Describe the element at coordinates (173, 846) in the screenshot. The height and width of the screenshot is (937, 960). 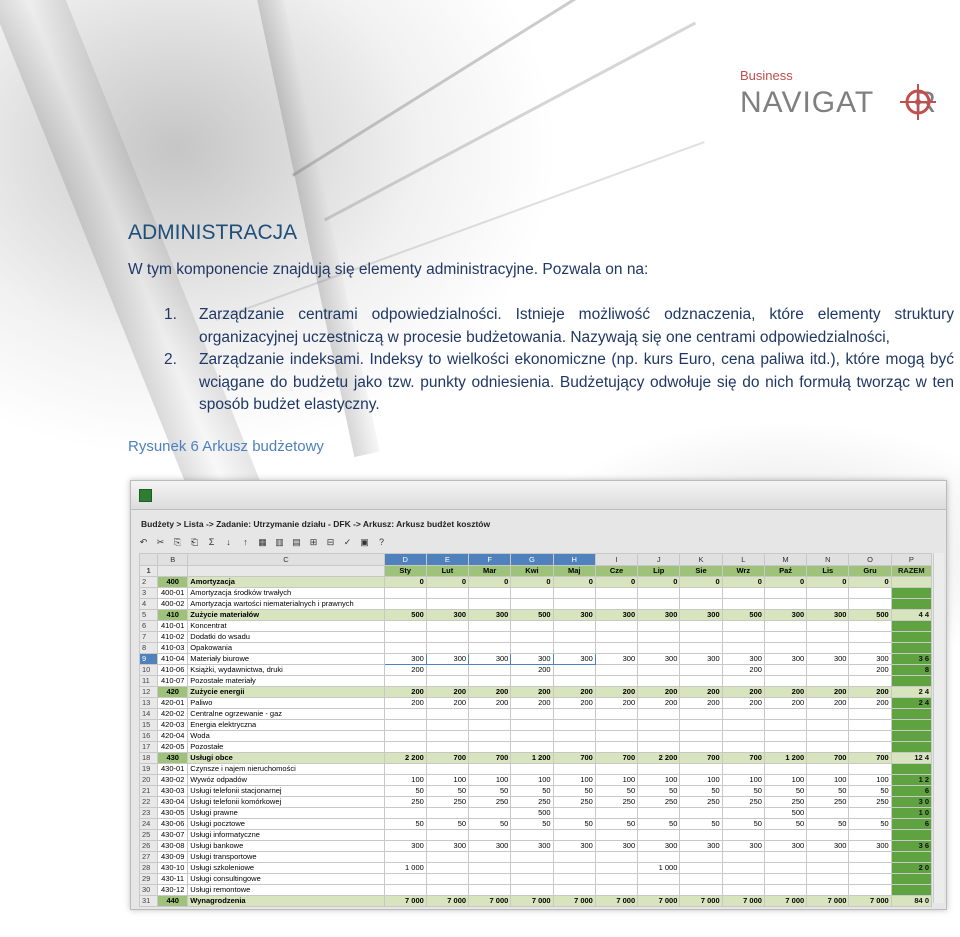
I see `account-code: 430-08` at that location.